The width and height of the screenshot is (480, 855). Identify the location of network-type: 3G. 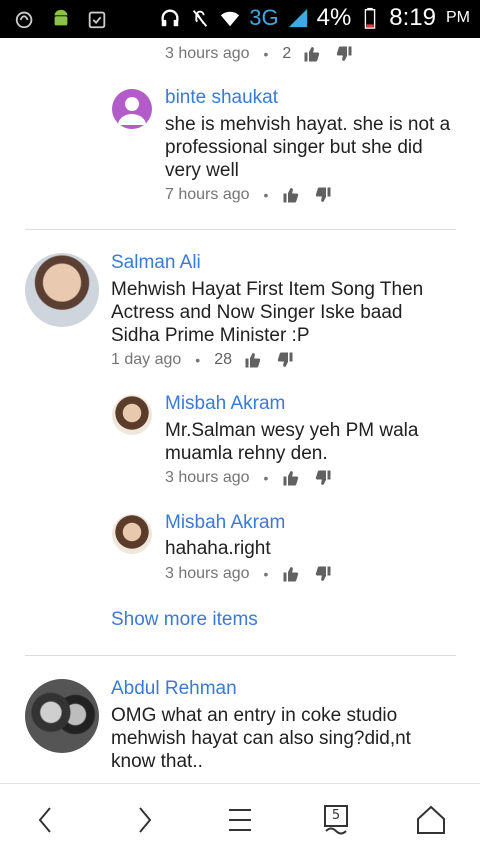
(264, 17).